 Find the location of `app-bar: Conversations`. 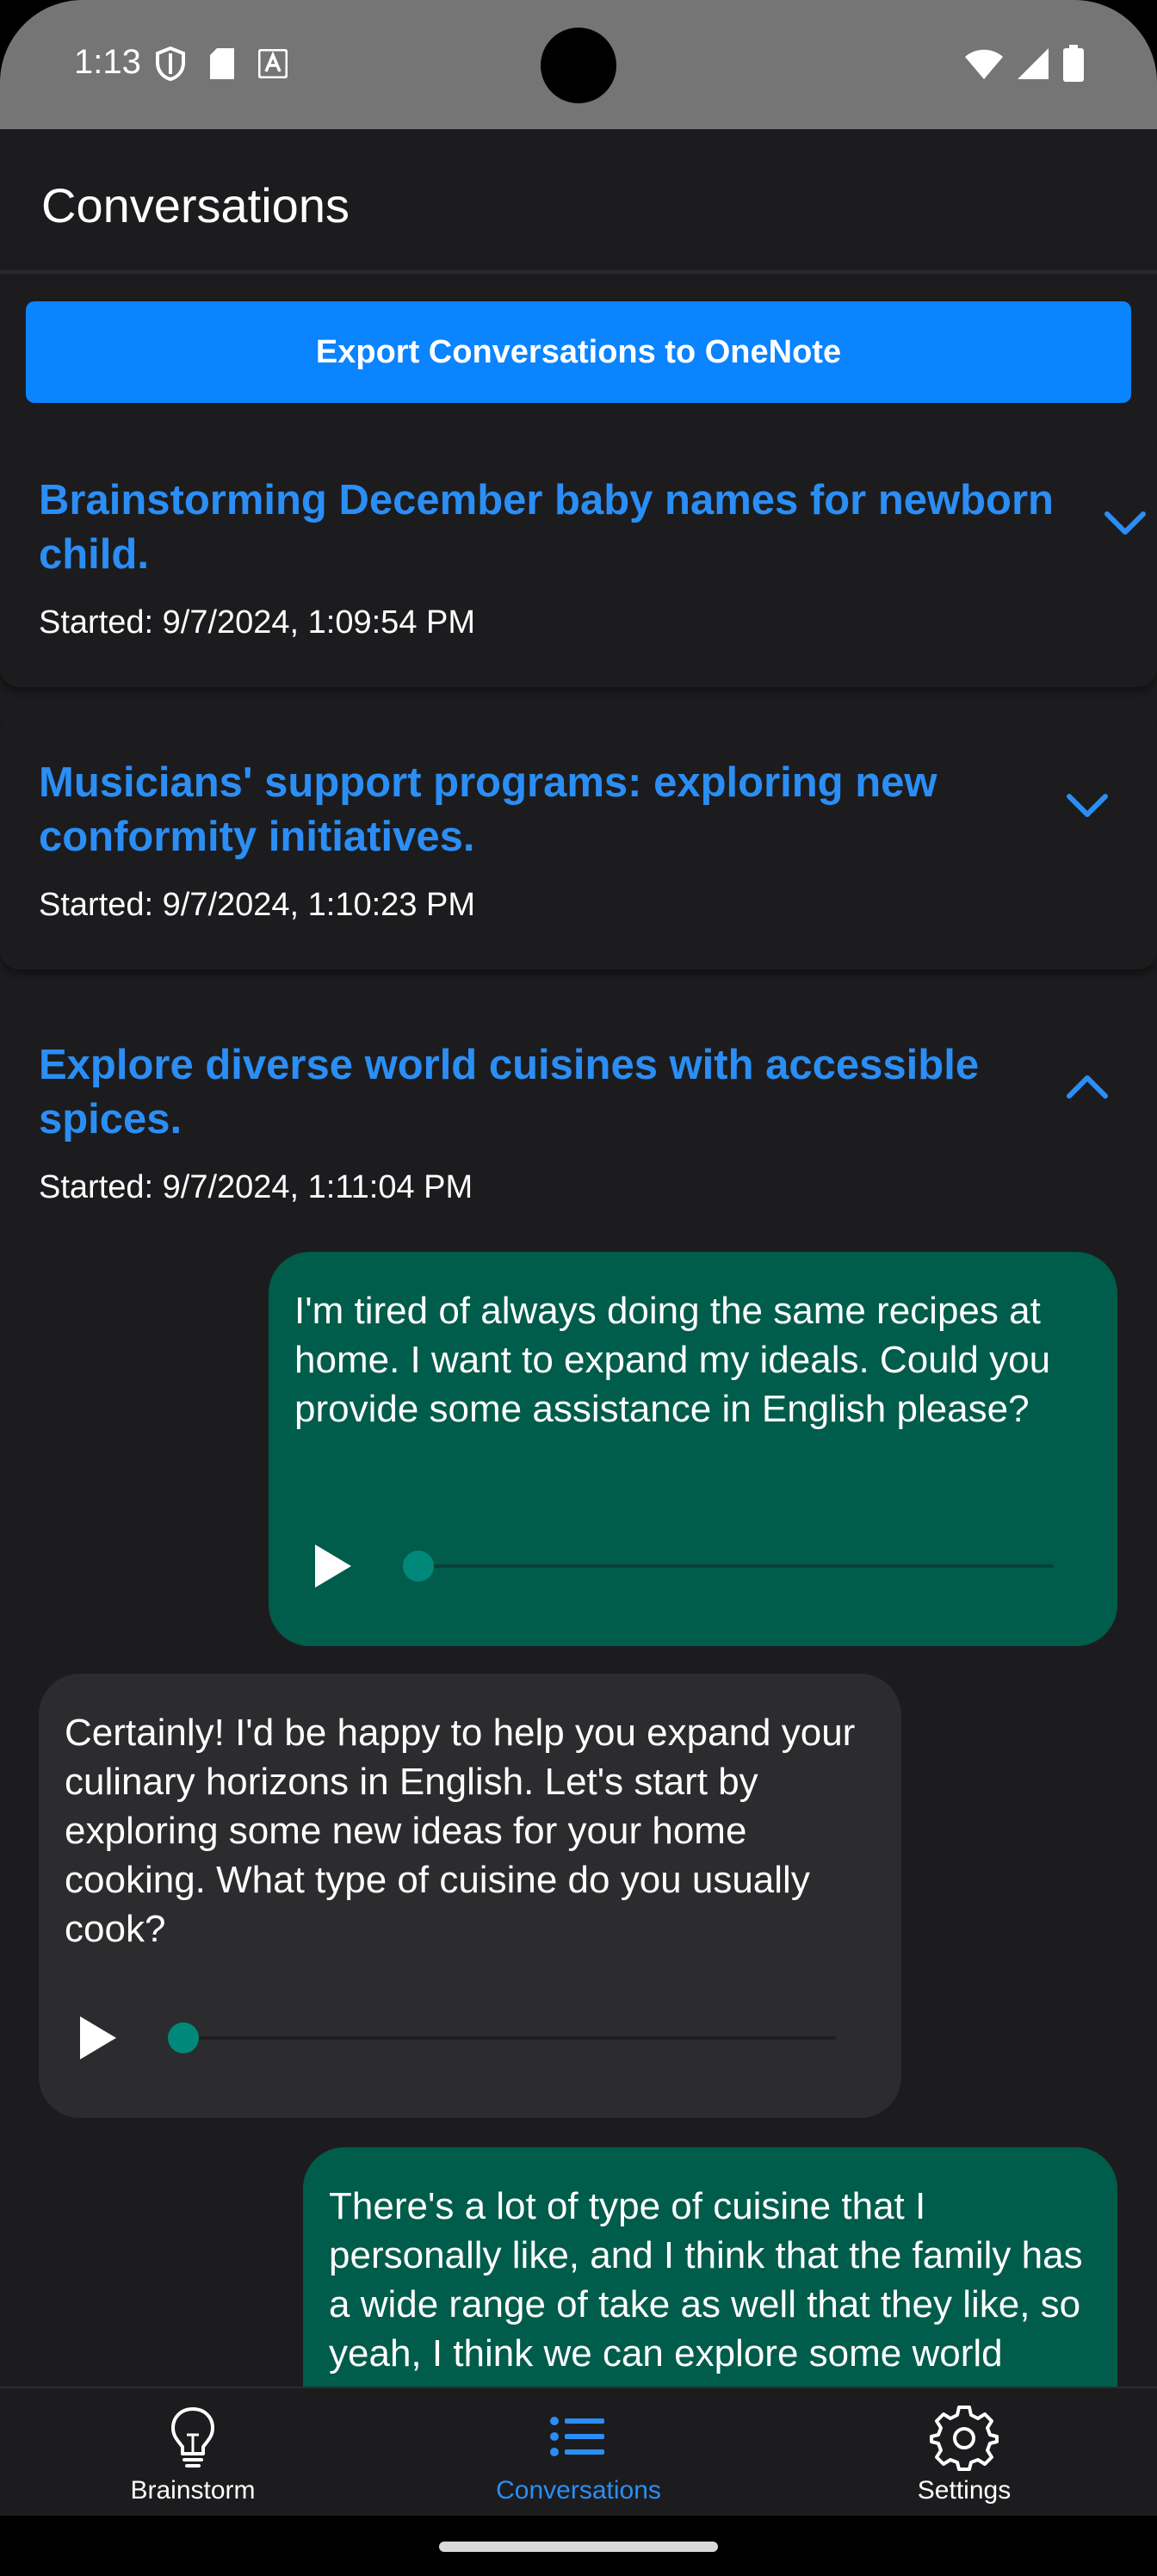

app-bar: Conversations is located at coordinates (579, 202).